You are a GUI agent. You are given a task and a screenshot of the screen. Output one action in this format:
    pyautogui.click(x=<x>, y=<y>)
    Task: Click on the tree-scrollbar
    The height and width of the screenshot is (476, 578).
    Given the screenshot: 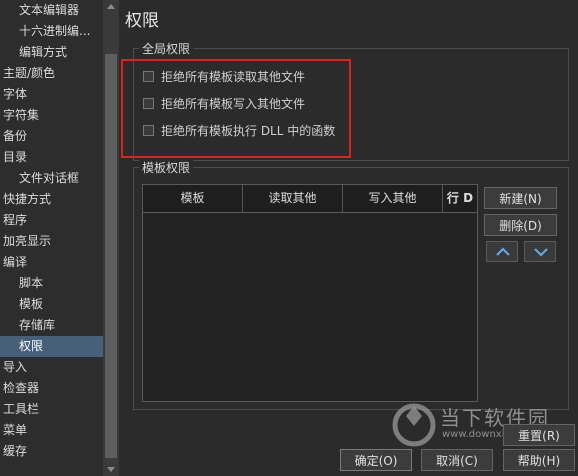 What is the action you would take?
    pyautogui.click(x=111, y=238)
    